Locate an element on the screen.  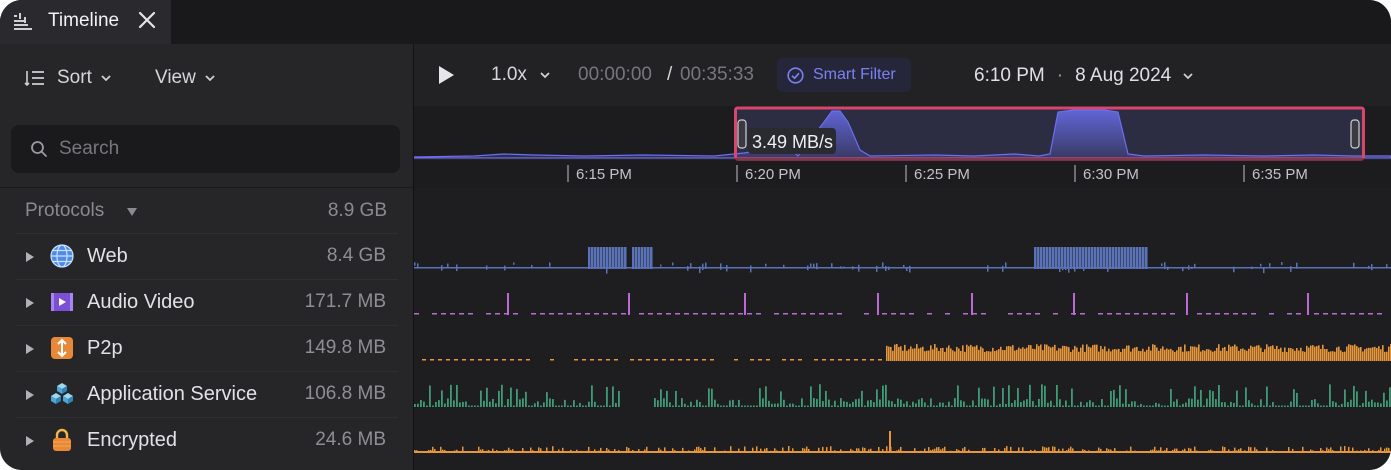
protocol-row-web: Web 8.4 GB is located at coordinates (206, 256).